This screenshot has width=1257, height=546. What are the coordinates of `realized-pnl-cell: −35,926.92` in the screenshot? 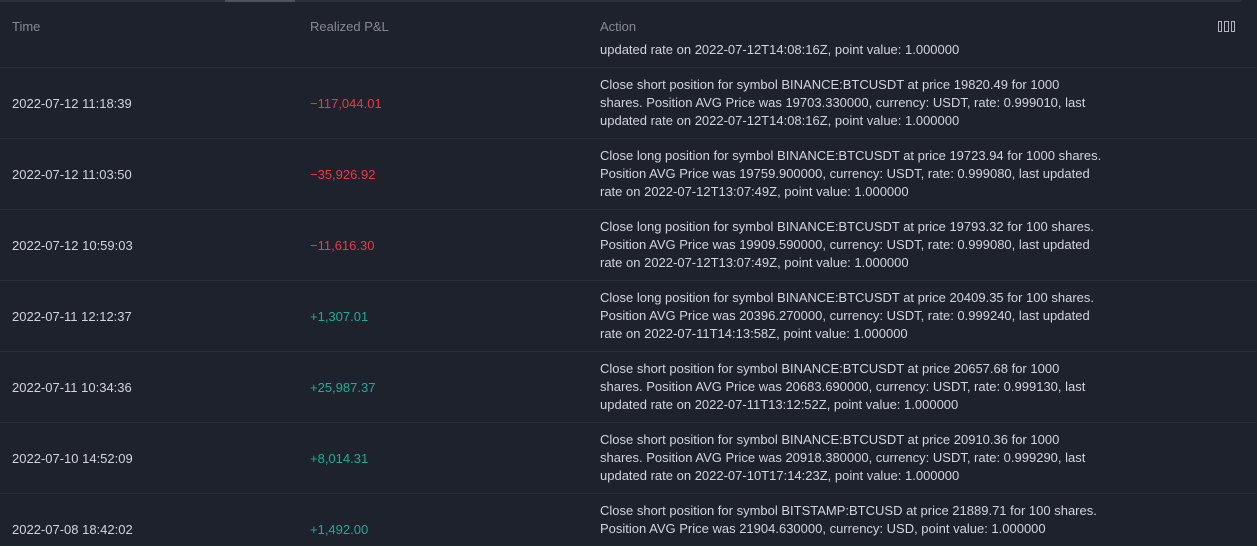 It's located at (343, 174).